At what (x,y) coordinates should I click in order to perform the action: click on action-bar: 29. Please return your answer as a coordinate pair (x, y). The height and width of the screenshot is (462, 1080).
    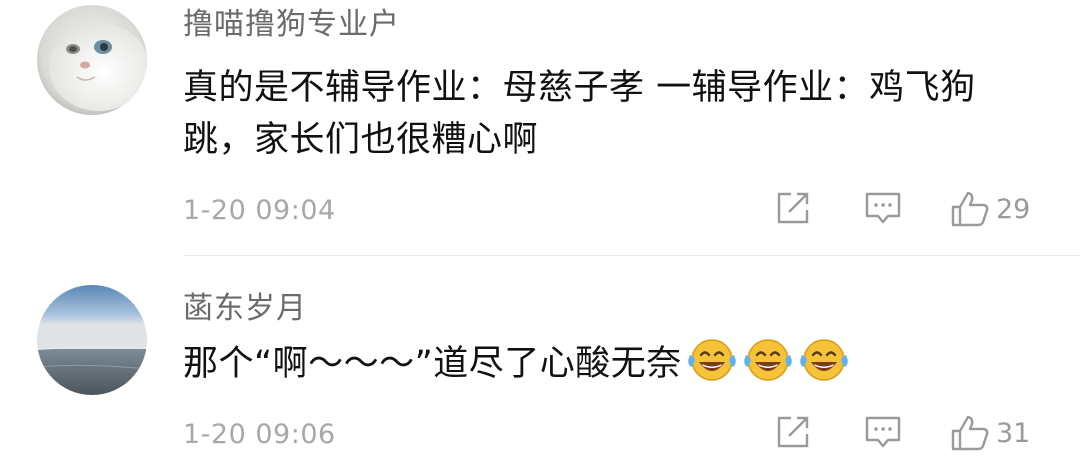
    Looking at the image, I should click on (540, 212).